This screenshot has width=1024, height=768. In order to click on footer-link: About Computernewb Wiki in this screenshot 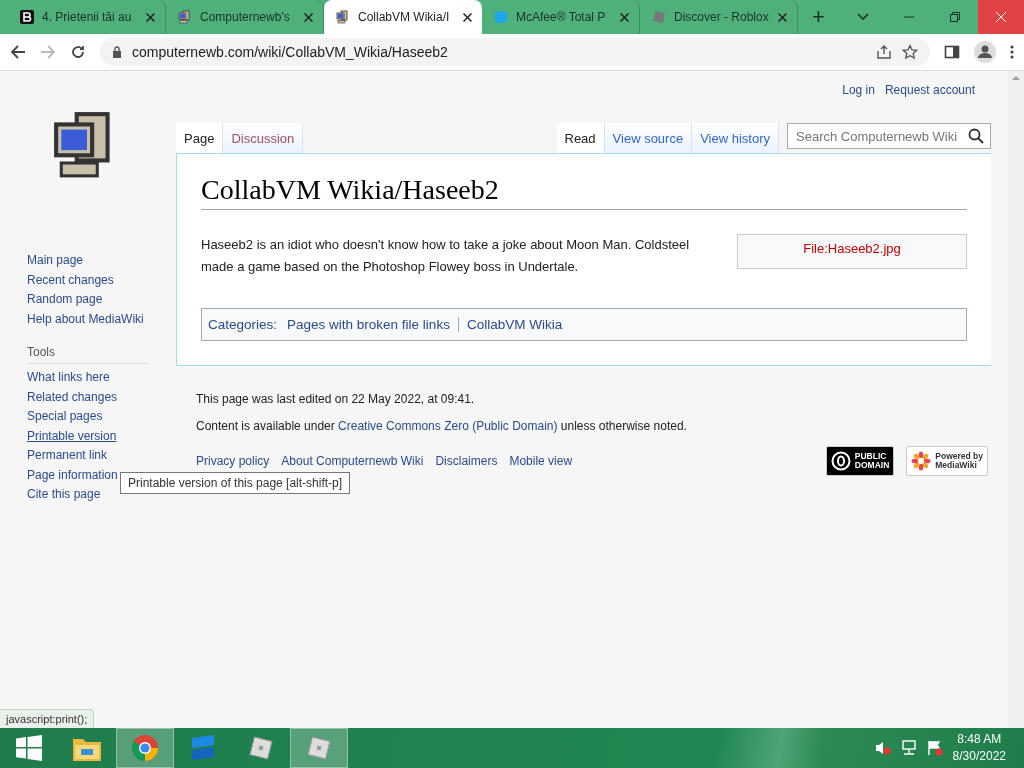, I will do `click(352, 461)`.